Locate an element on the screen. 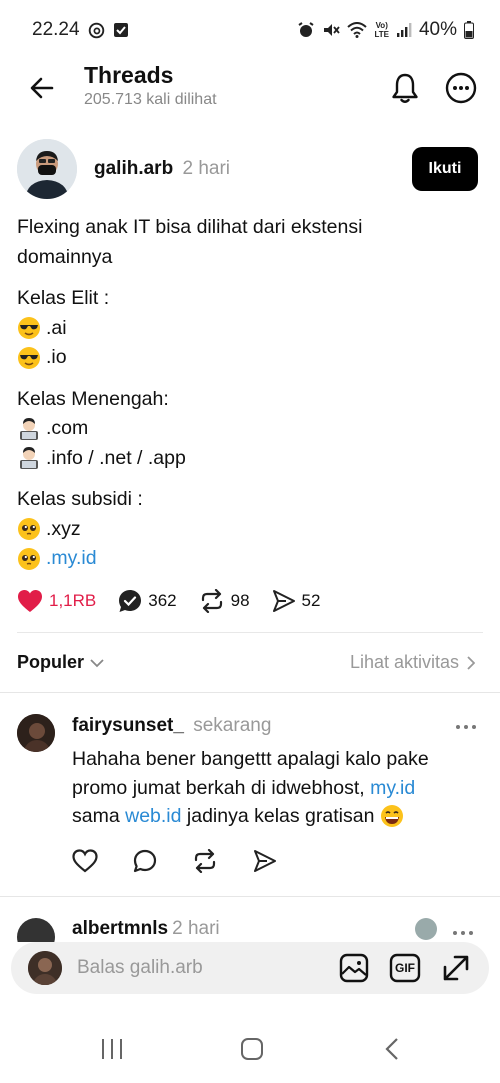  expand-composer-button is located at coordinates (456, 968).